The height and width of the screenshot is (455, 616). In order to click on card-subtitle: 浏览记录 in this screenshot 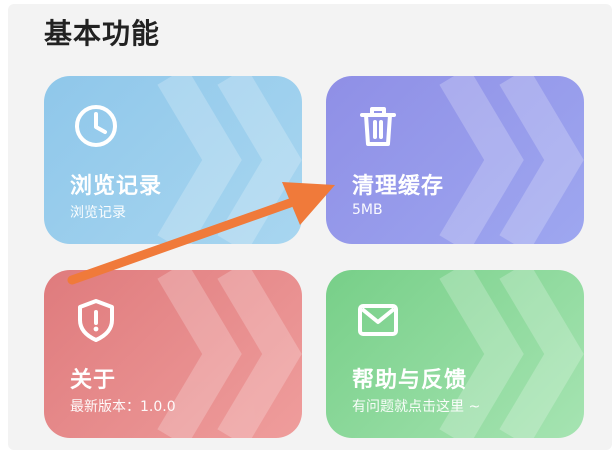, I will do `click(98, 213)`.